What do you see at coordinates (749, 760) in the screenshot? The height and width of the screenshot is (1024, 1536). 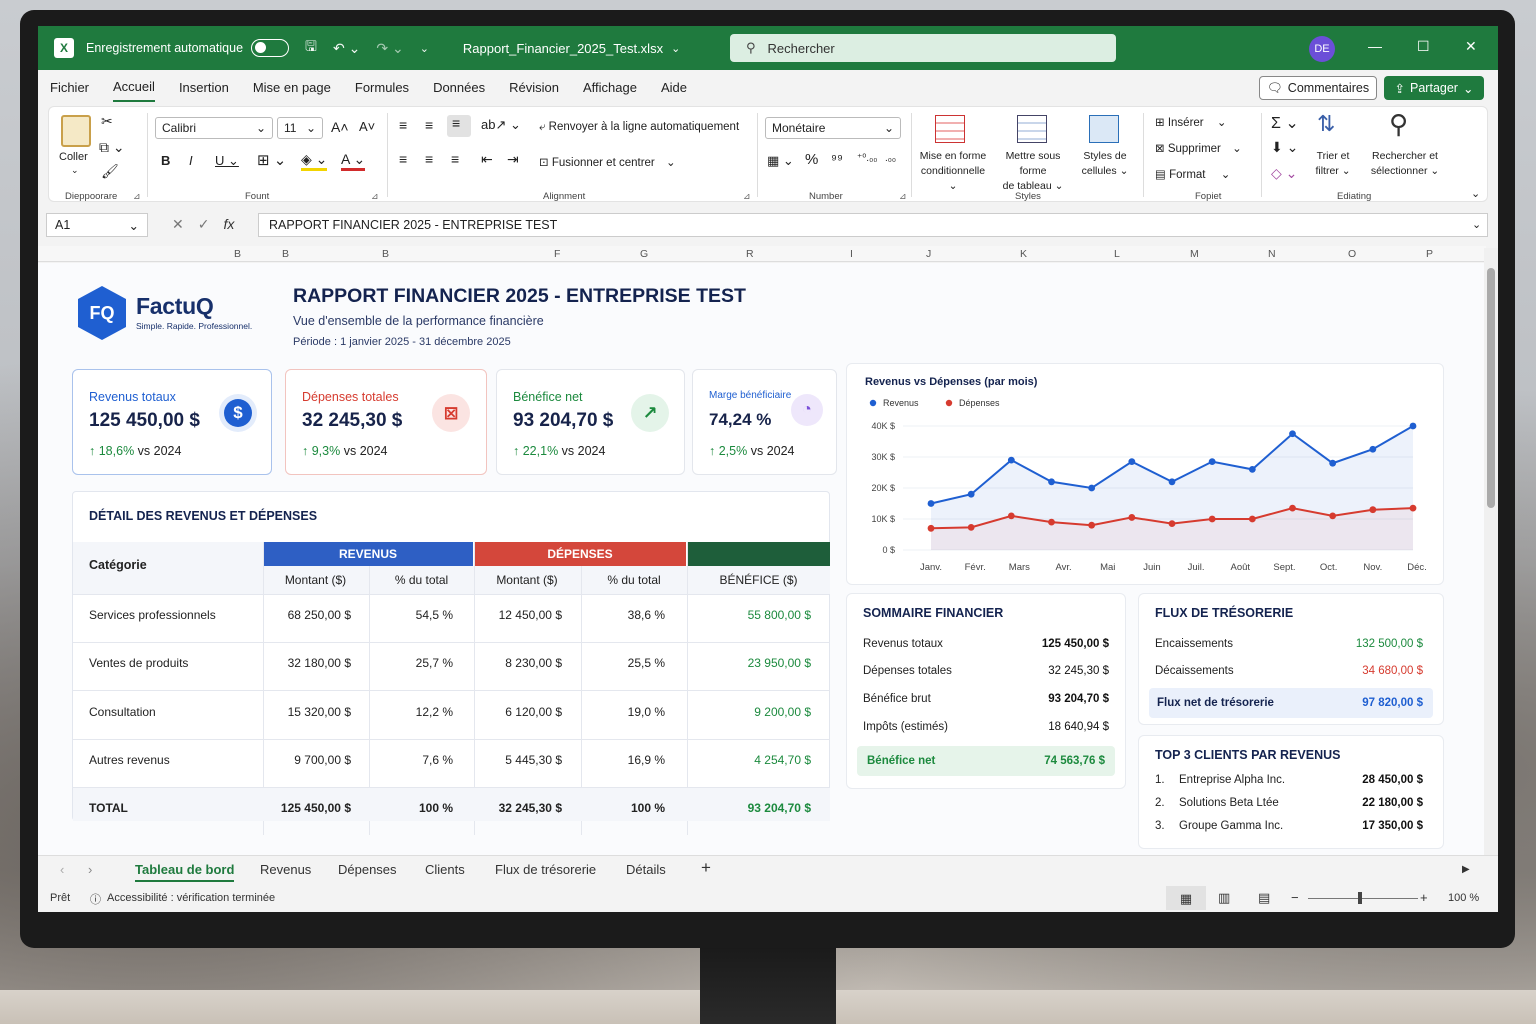 I see `table-cell: 4 254,70 $` at bounding box center [749, 760].